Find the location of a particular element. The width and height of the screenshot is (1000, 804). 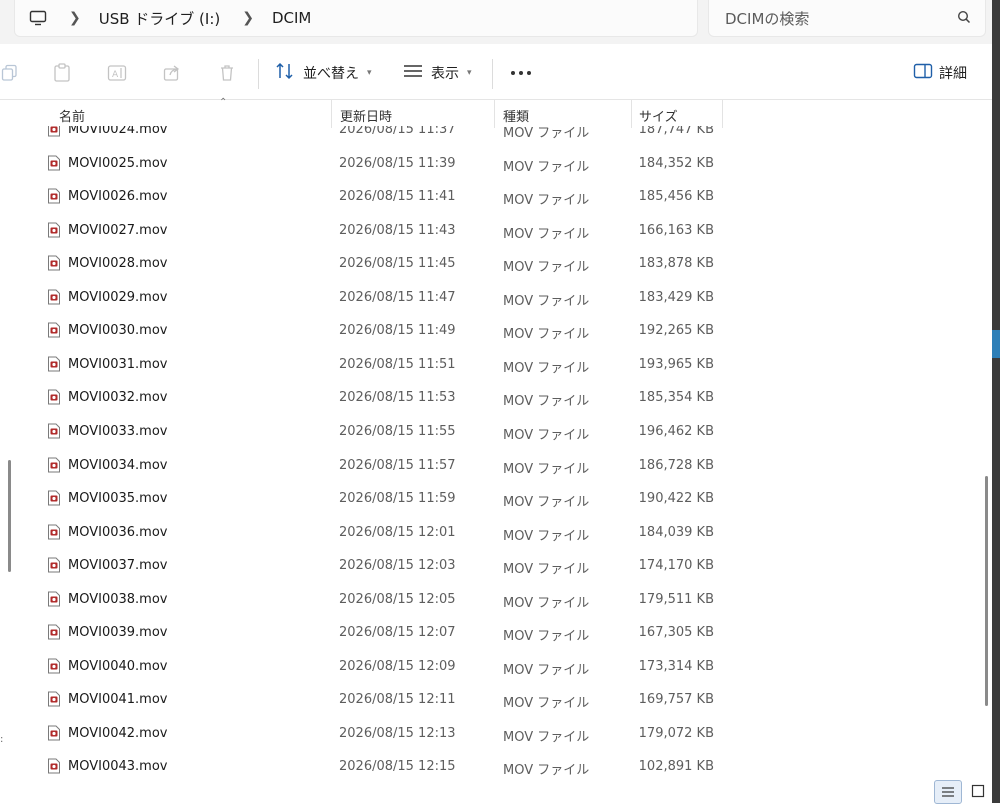

paste-icon is located at coordinates (62, 73).